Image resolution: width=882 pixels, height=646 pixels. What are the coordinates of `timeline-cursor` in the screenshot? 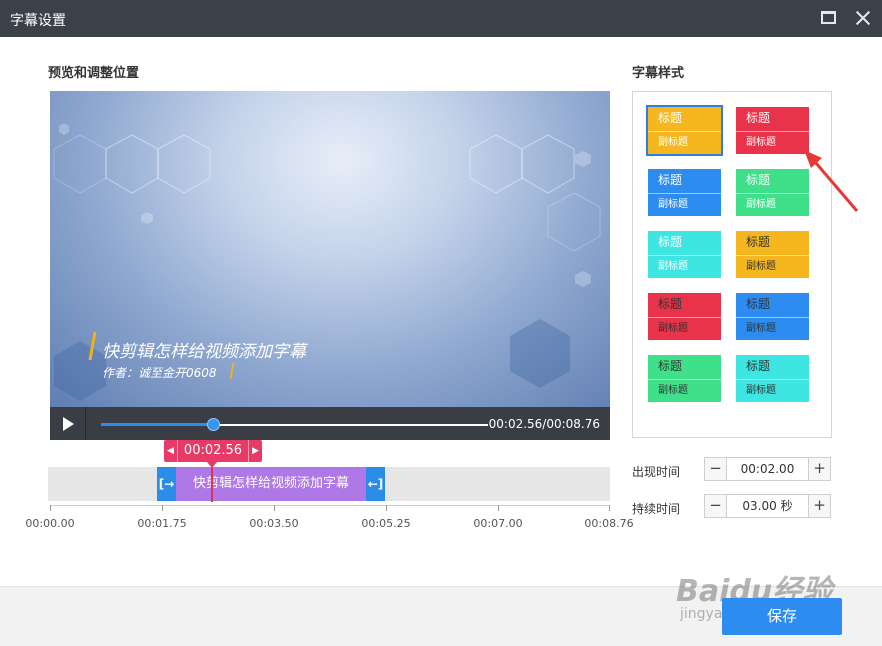 It's located at (212, 482).